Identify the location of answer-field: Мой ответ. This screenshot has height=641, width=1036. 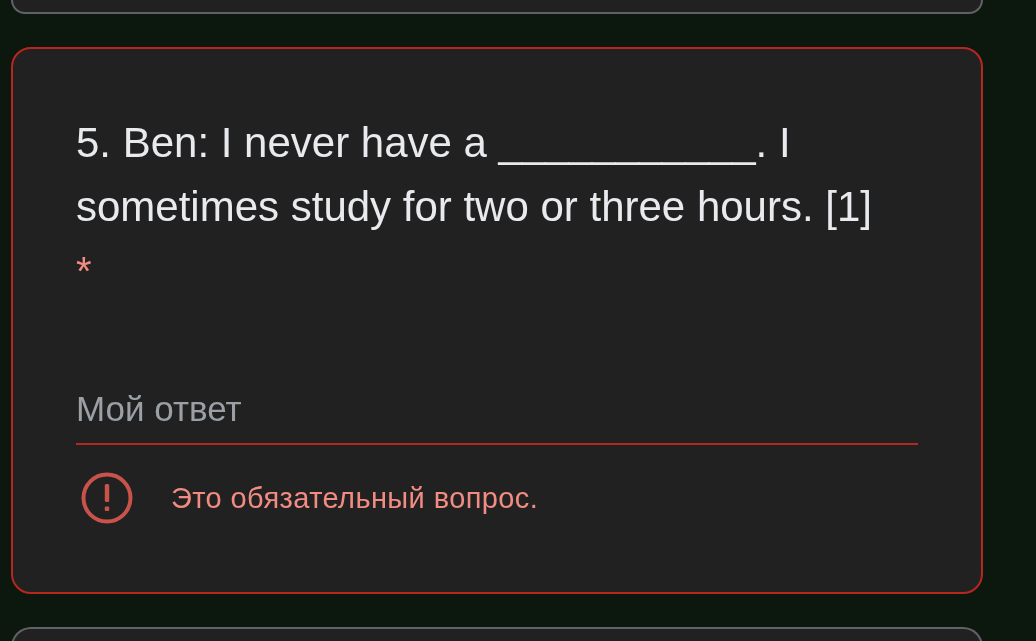
(497, 414).